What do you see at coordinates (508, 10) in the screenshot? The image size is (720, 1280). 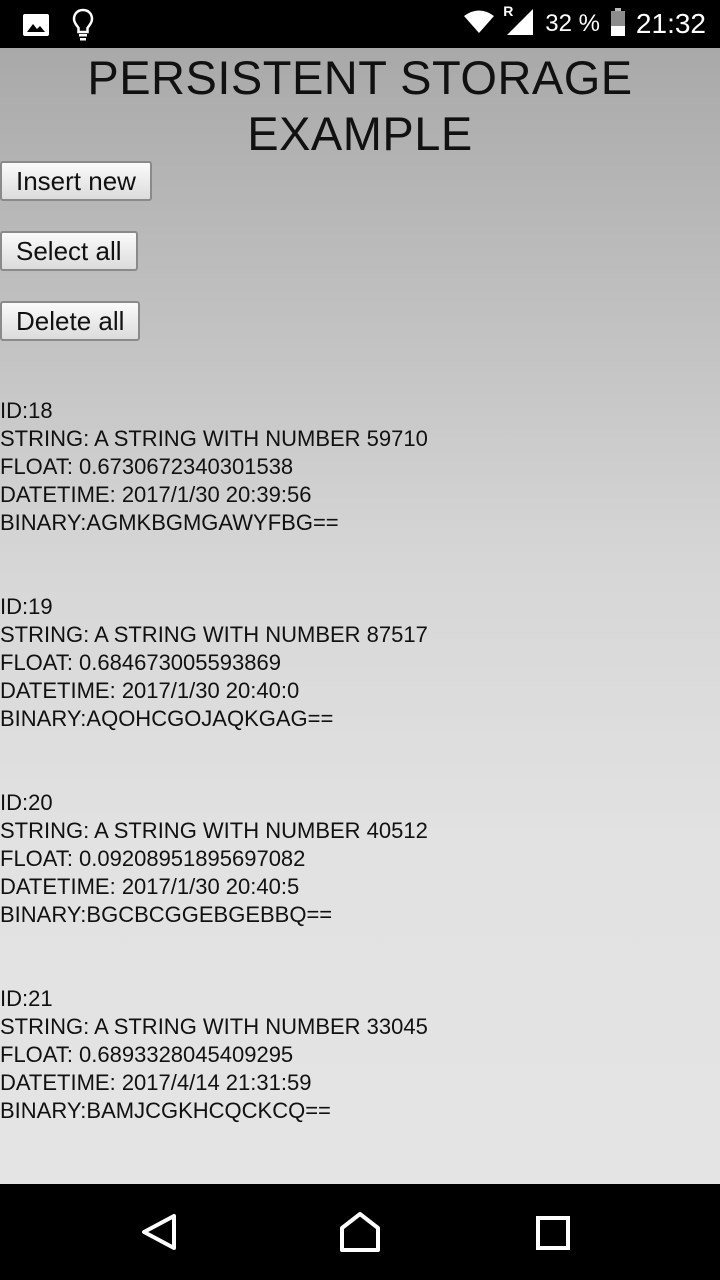 I see `roaming-label: R` at bounding box center [508, 10].